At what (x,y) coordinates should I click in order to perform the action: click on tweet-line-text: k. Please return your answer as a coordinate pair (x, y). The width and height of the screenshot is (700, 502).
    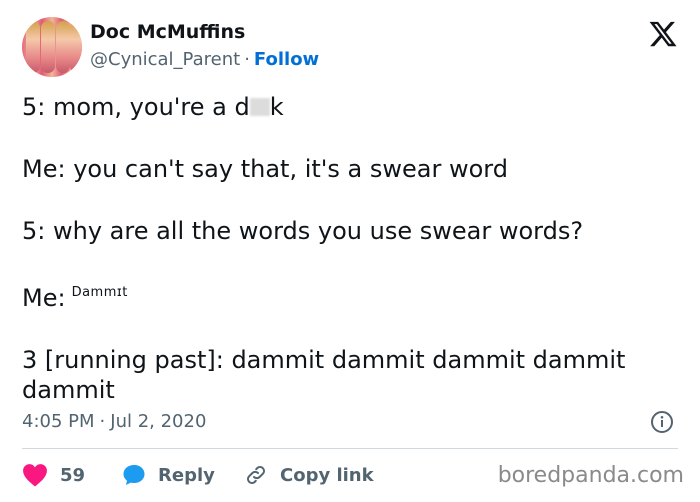
    Looking at the image, I should click on (276, 107).